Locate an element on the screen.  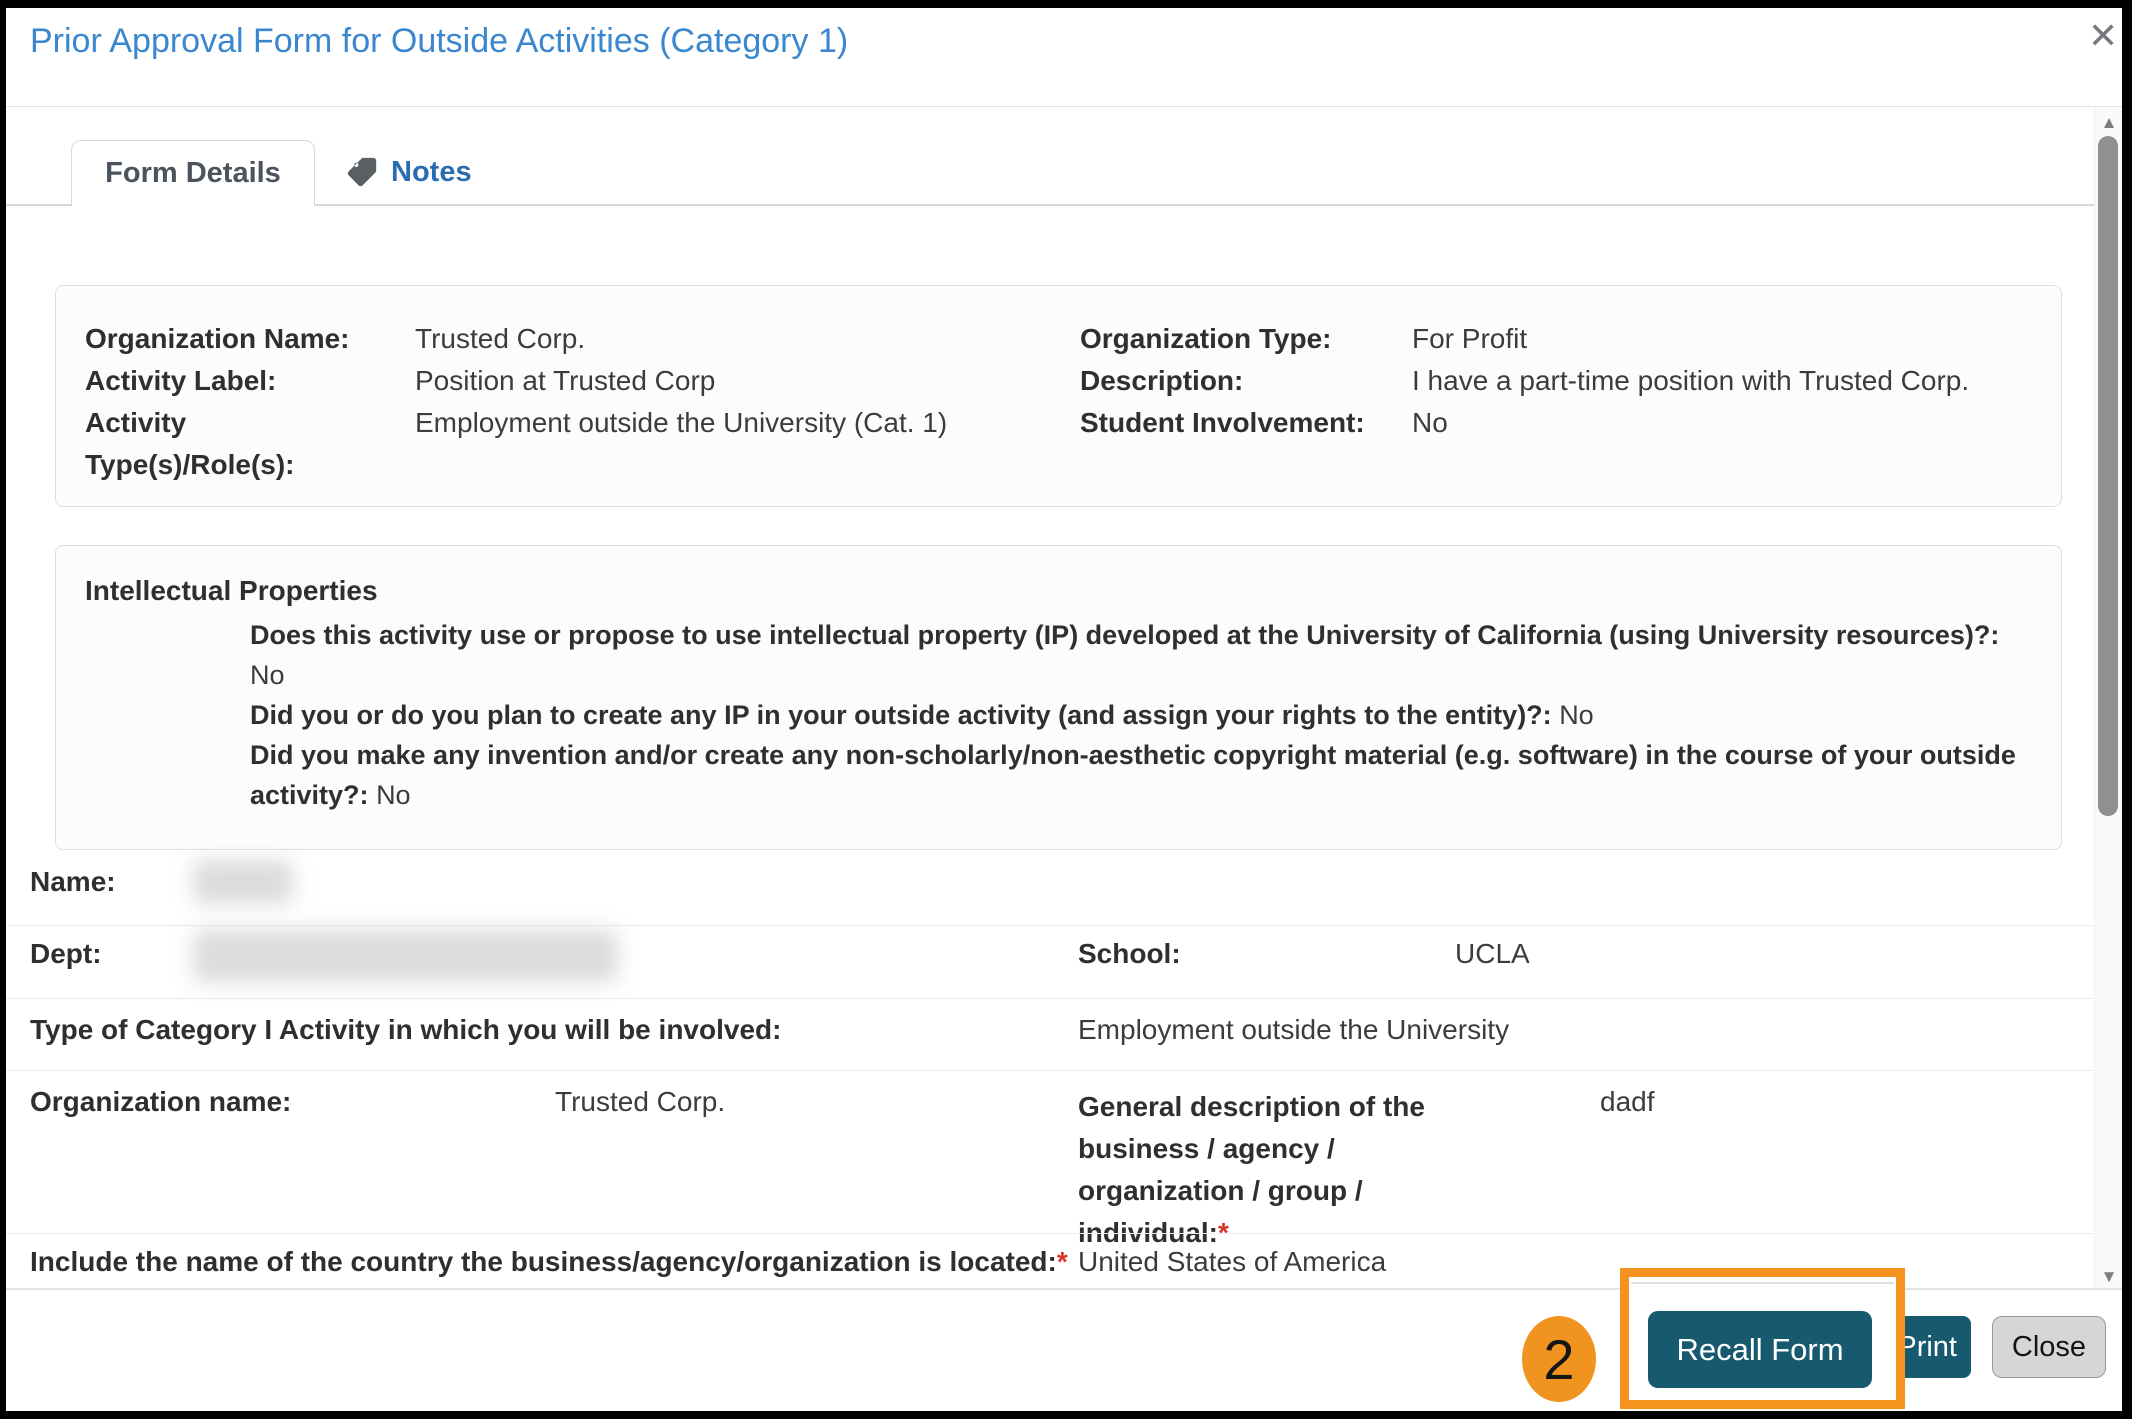
tabbar-underline is located at coordinates (1064, 205).